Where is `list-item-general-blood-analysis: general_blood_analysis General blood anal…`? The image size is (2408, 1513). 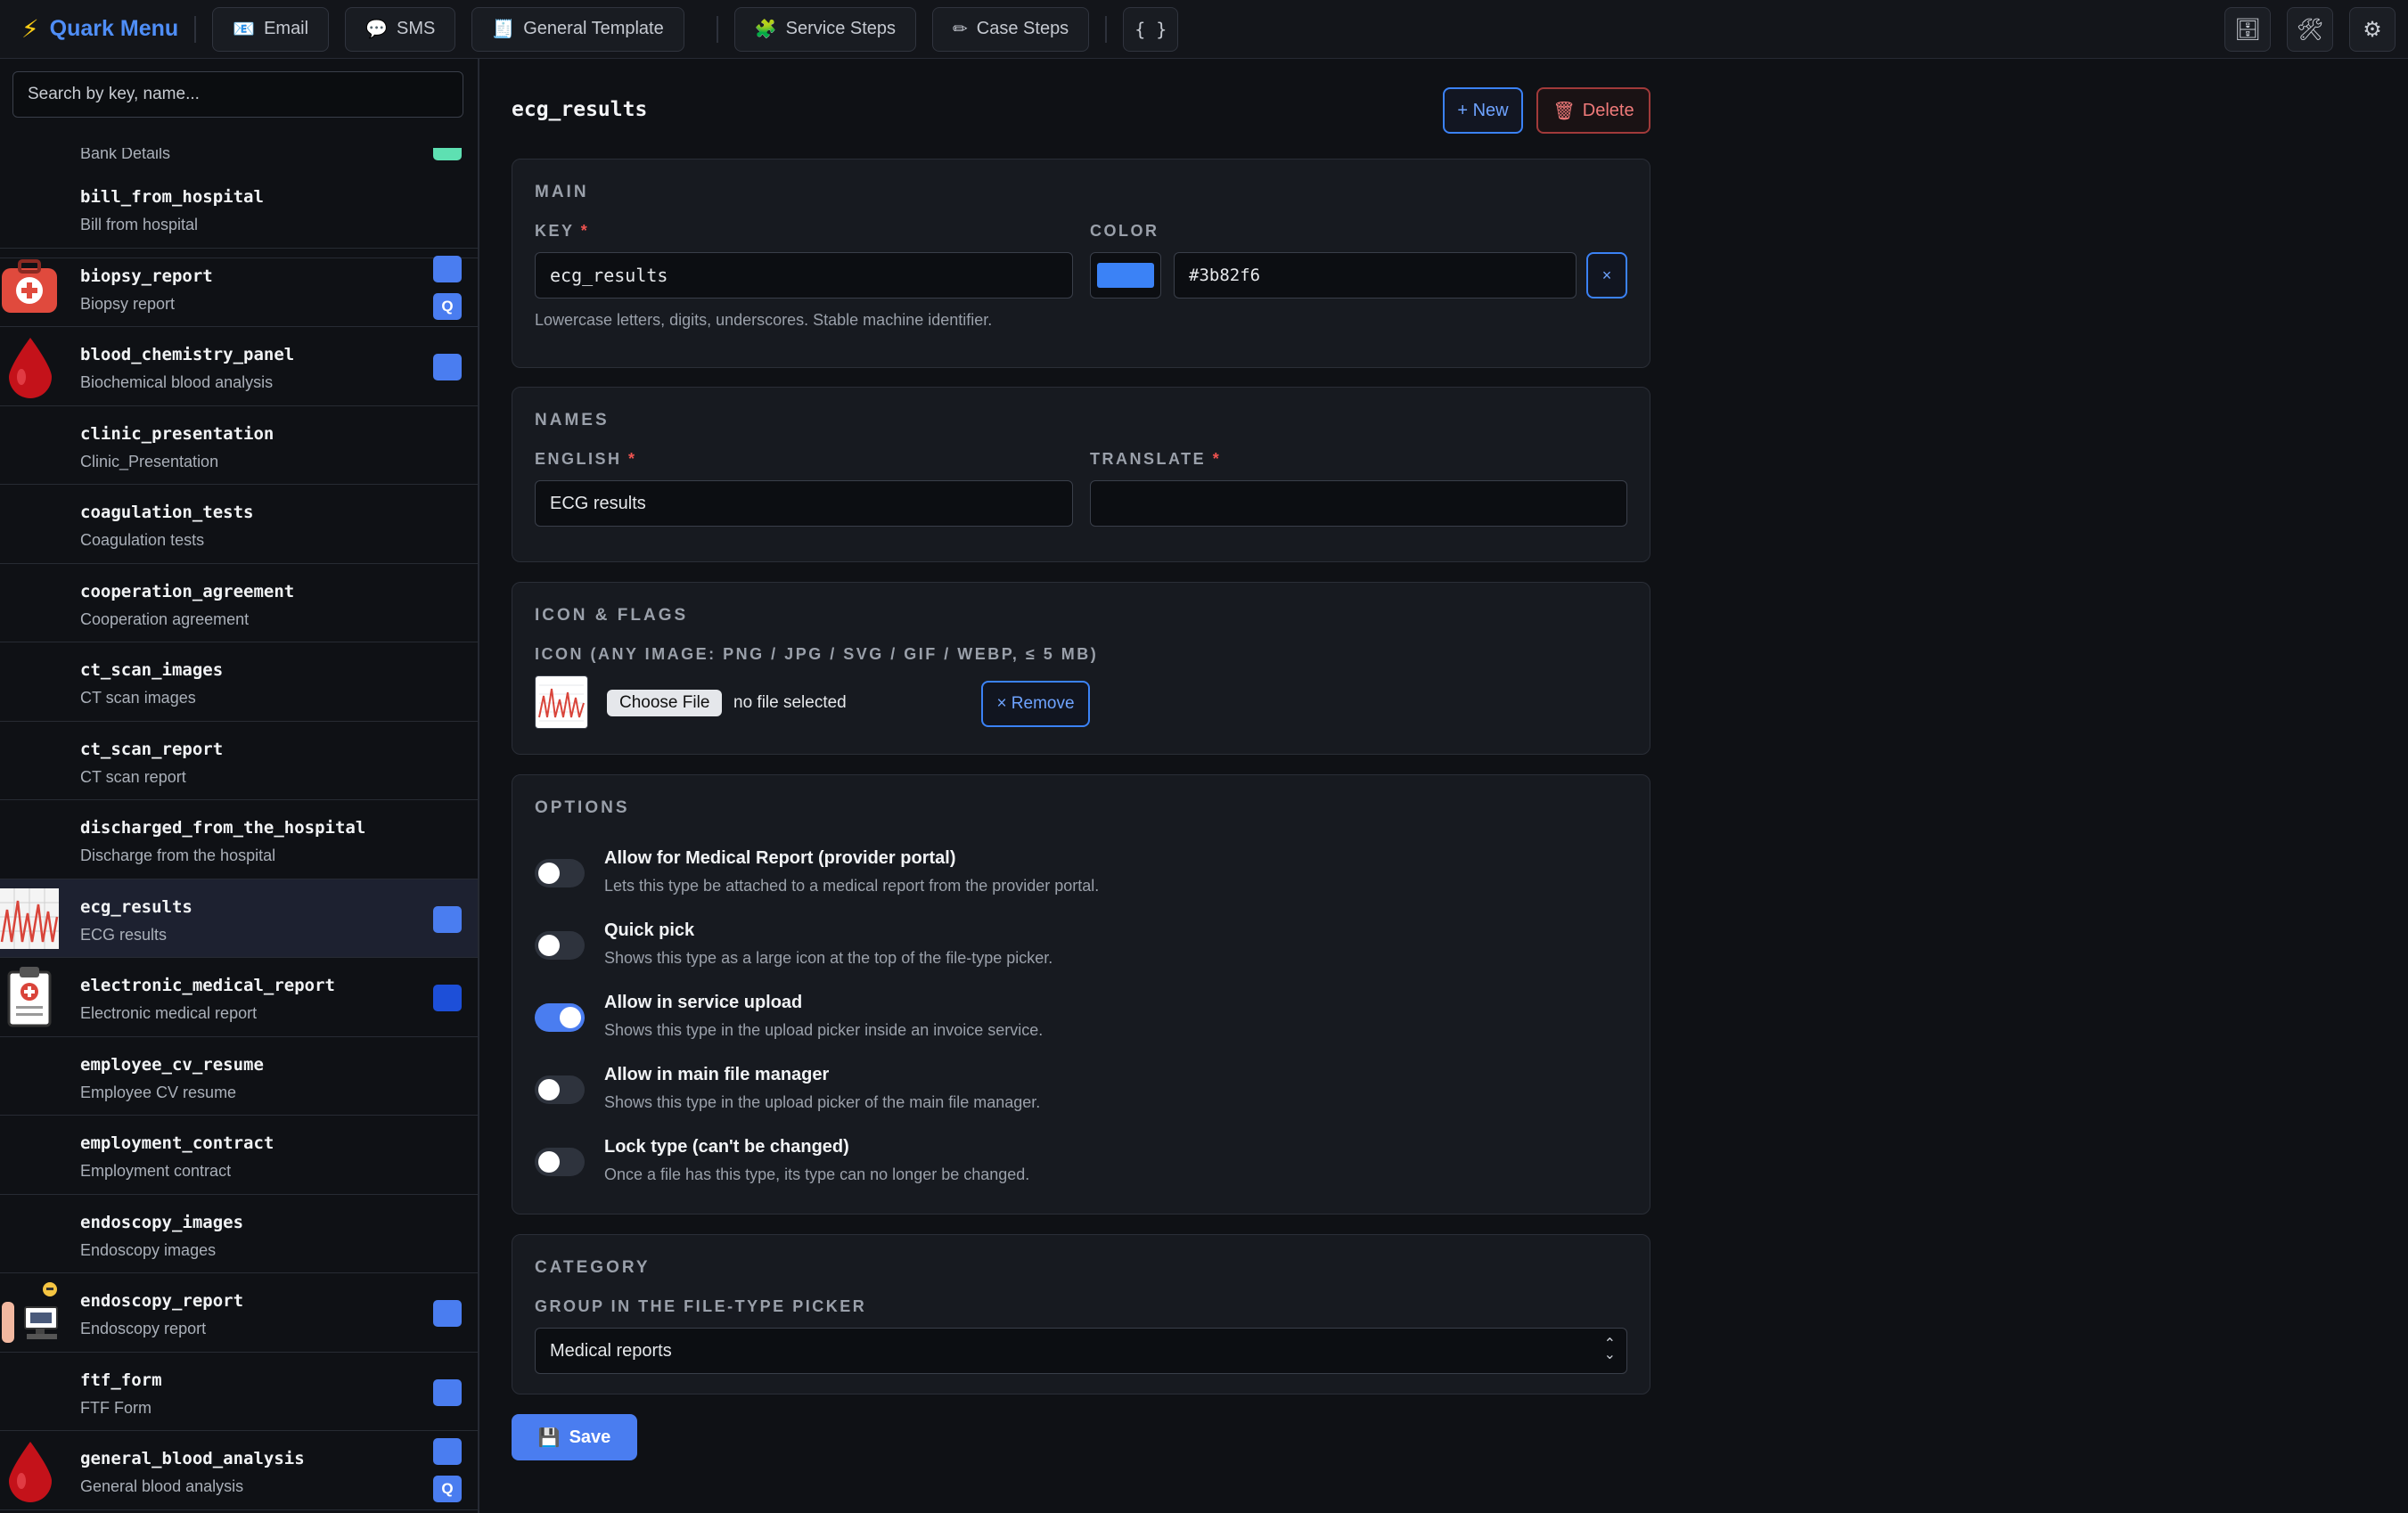 list-item-general-blood-analysis: general_blood_analysis General blood anal… is located at coordinates (239, 1470).